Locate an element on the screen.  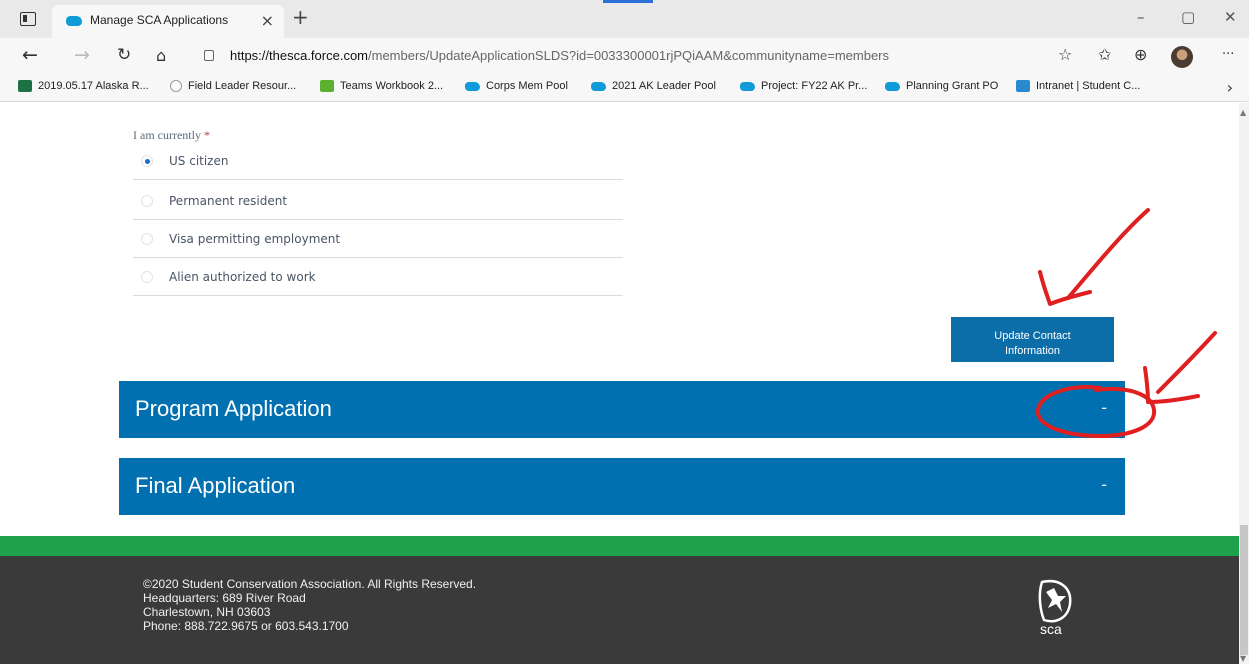
final-application-section-header: Final Application - is located at coordinates (622, 486).